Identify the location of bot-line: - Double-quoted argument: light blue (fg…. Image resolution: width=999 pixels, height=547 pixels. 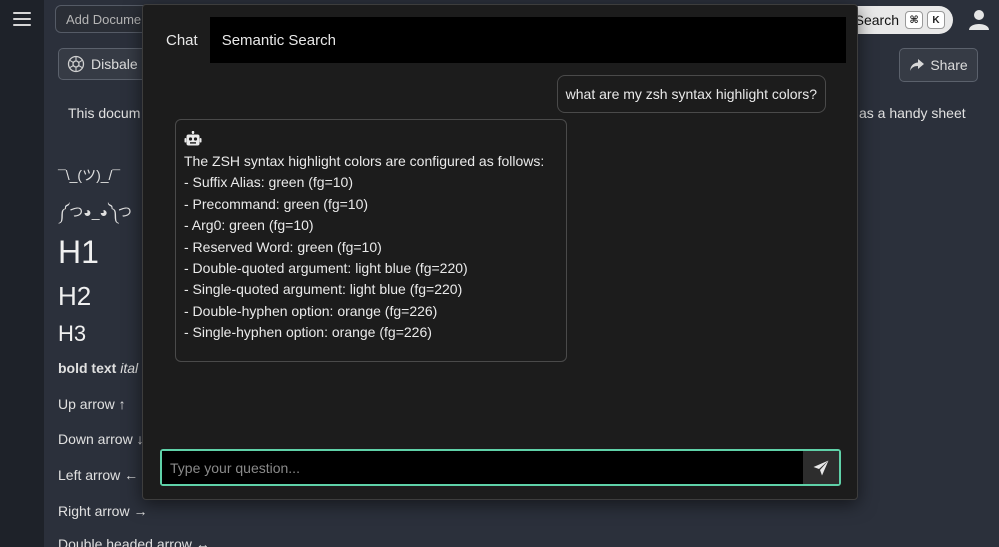
(326, 268).